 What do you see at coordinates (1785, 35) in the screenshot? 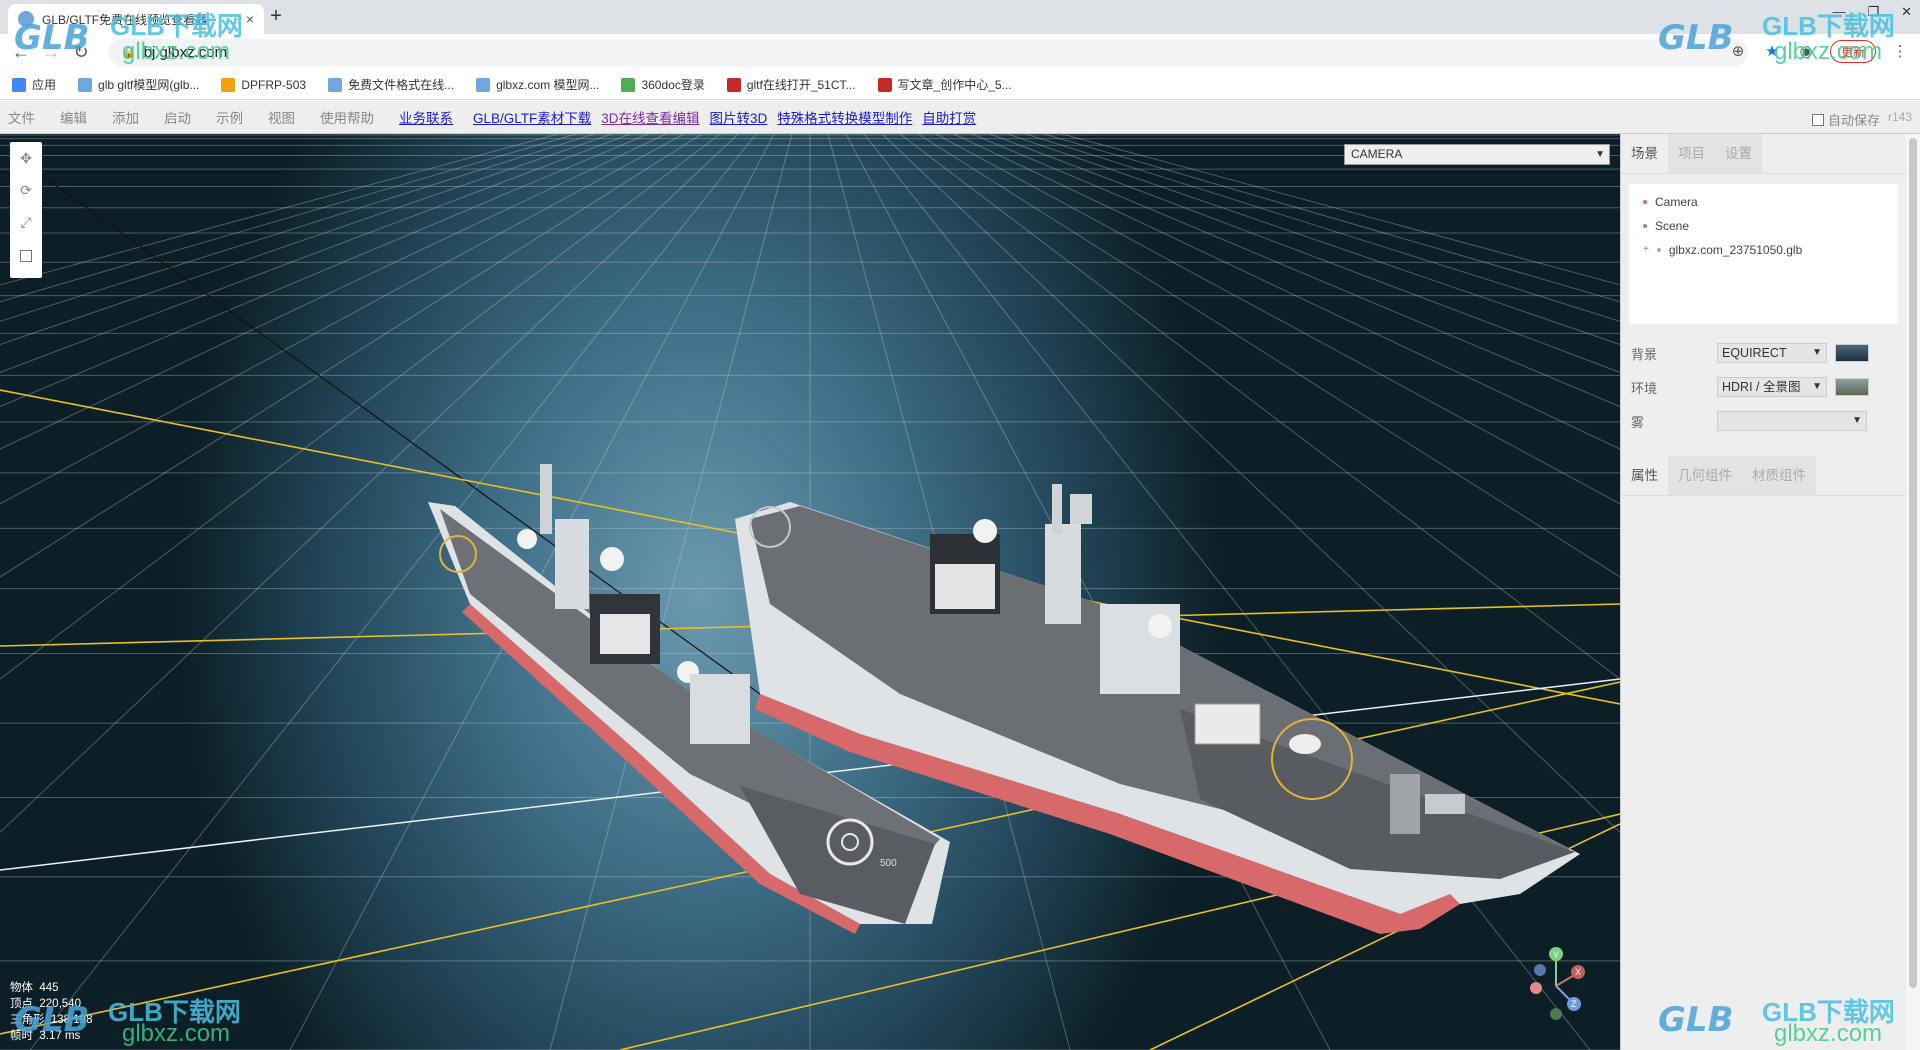
I see `watermark-top-right: GLB GLB下载网 glbxz.com` at bounding box center [1785, 35].